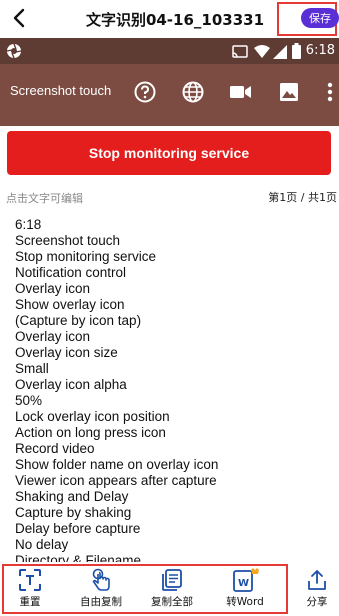 This screenshot has width=339, height=616. I want to click on text-line: Show folder name on overlay icon, so click(175, 465).